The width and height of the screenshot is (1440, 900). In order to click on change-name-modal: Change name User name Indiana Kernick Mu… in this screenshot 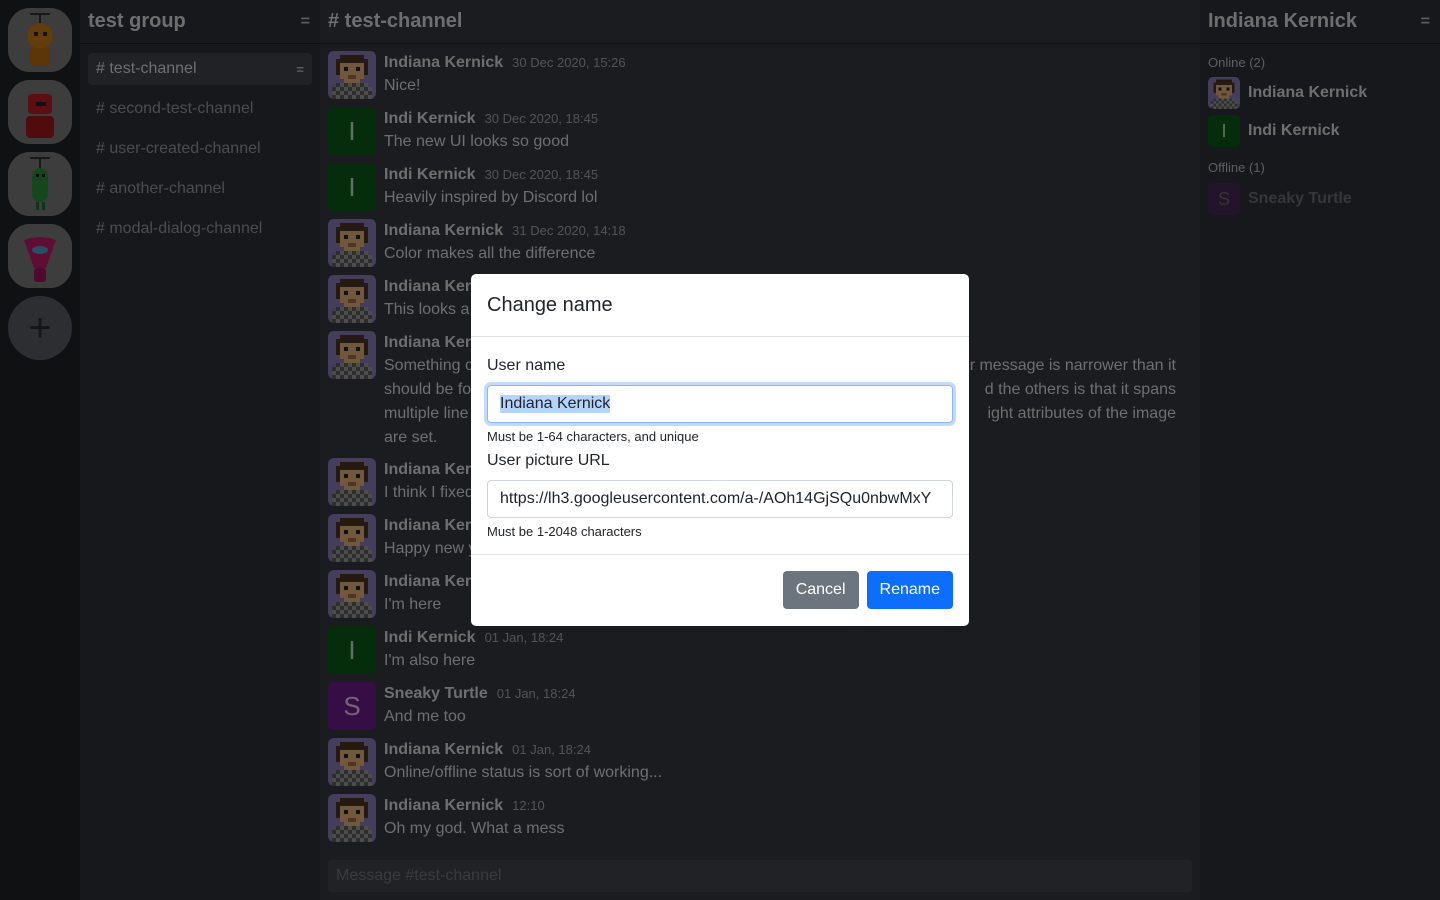, I will do `click(720, 450)`.